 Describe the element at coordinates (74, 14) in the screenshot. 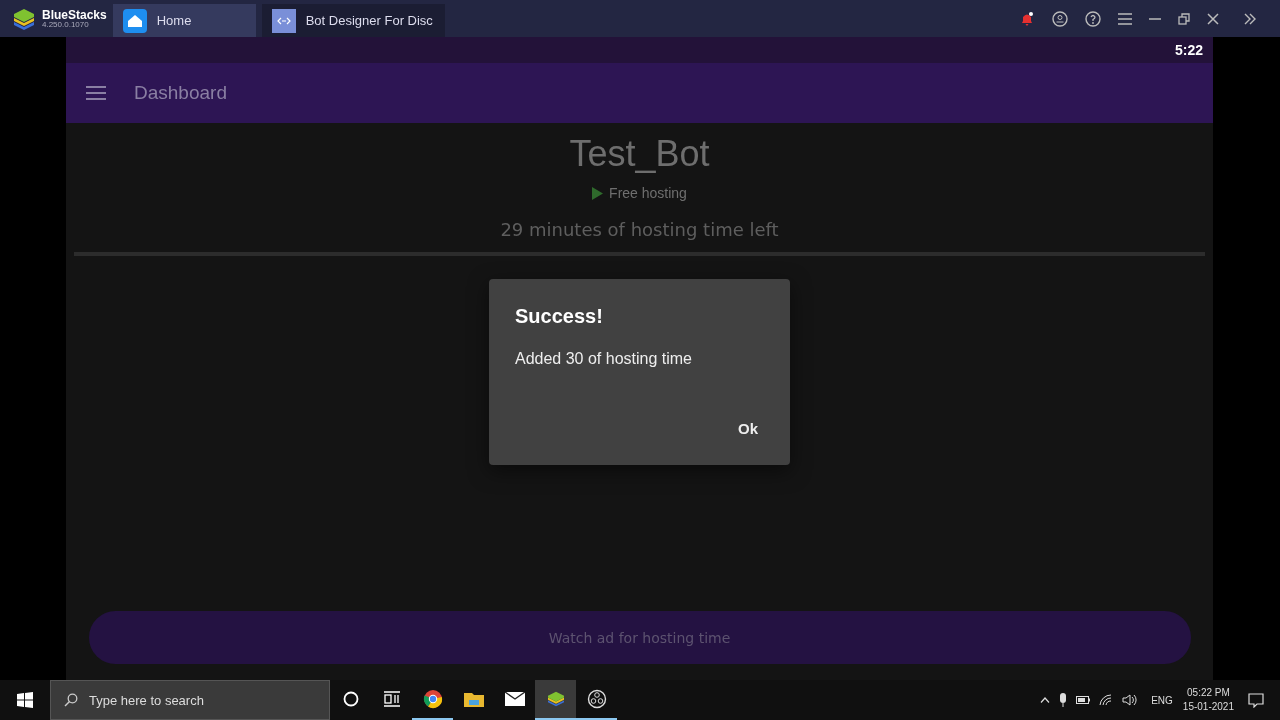

I see `brand-name: BlueStacks` at that location.